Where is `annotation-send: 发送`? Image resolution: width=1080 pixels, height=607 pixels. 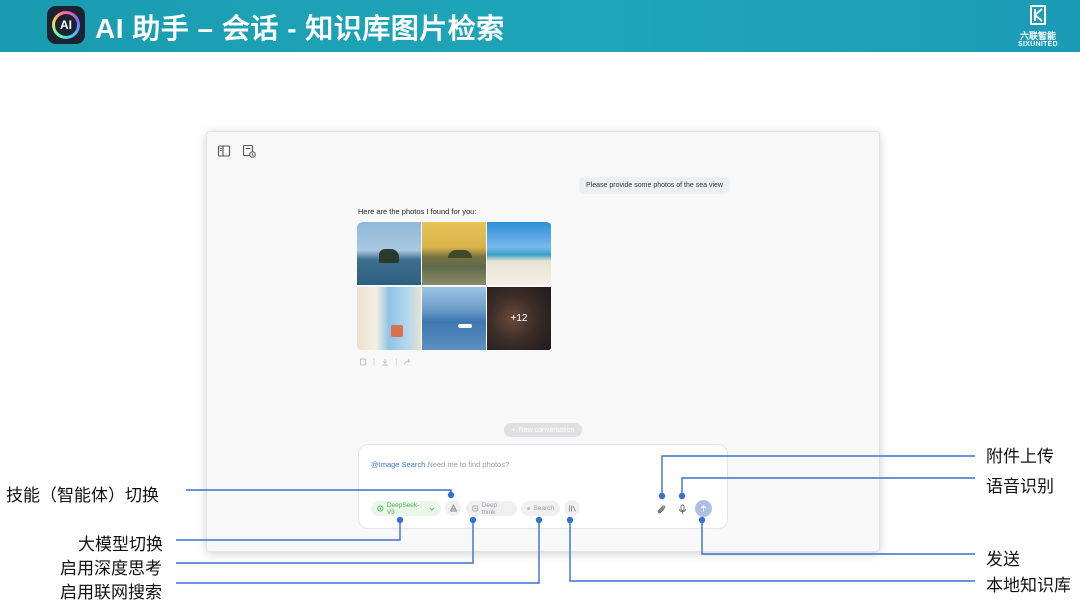
annotation-send: 发送 is located at coordinates (1003, 559).